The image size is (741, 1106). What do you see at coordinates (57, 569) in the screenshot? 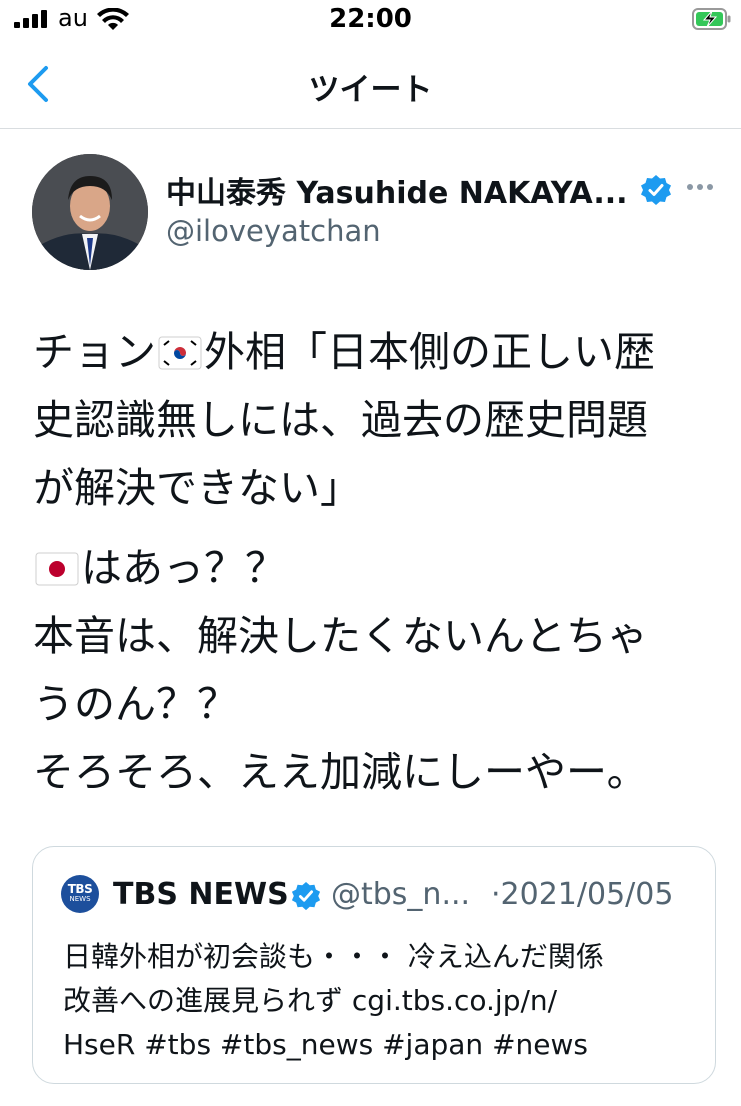
I see `jp-flag-icon` at bounding box center [57, 569].